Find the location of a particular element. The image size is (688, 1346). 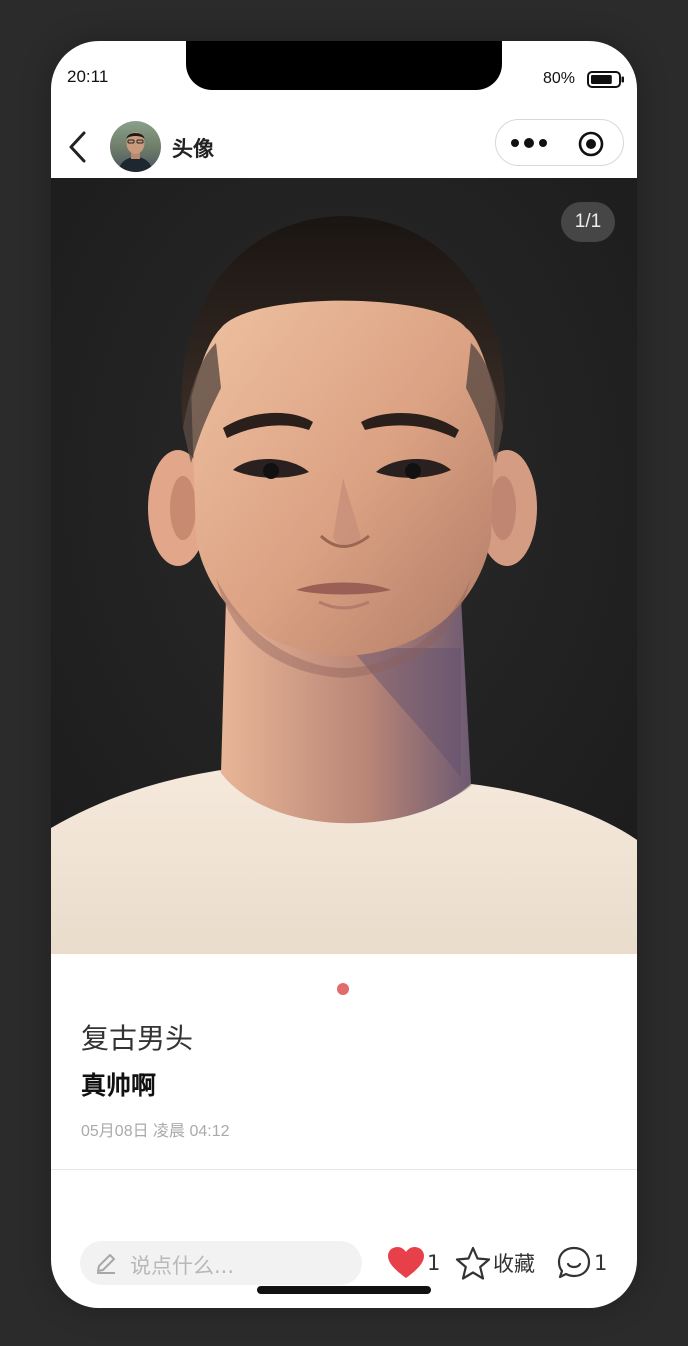

comment-button: 1 is located at coordinates (581, 1263).